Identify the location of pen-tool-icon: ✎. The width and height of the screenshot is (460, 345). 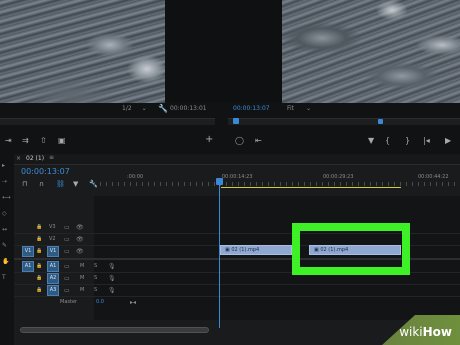
(4, 245).